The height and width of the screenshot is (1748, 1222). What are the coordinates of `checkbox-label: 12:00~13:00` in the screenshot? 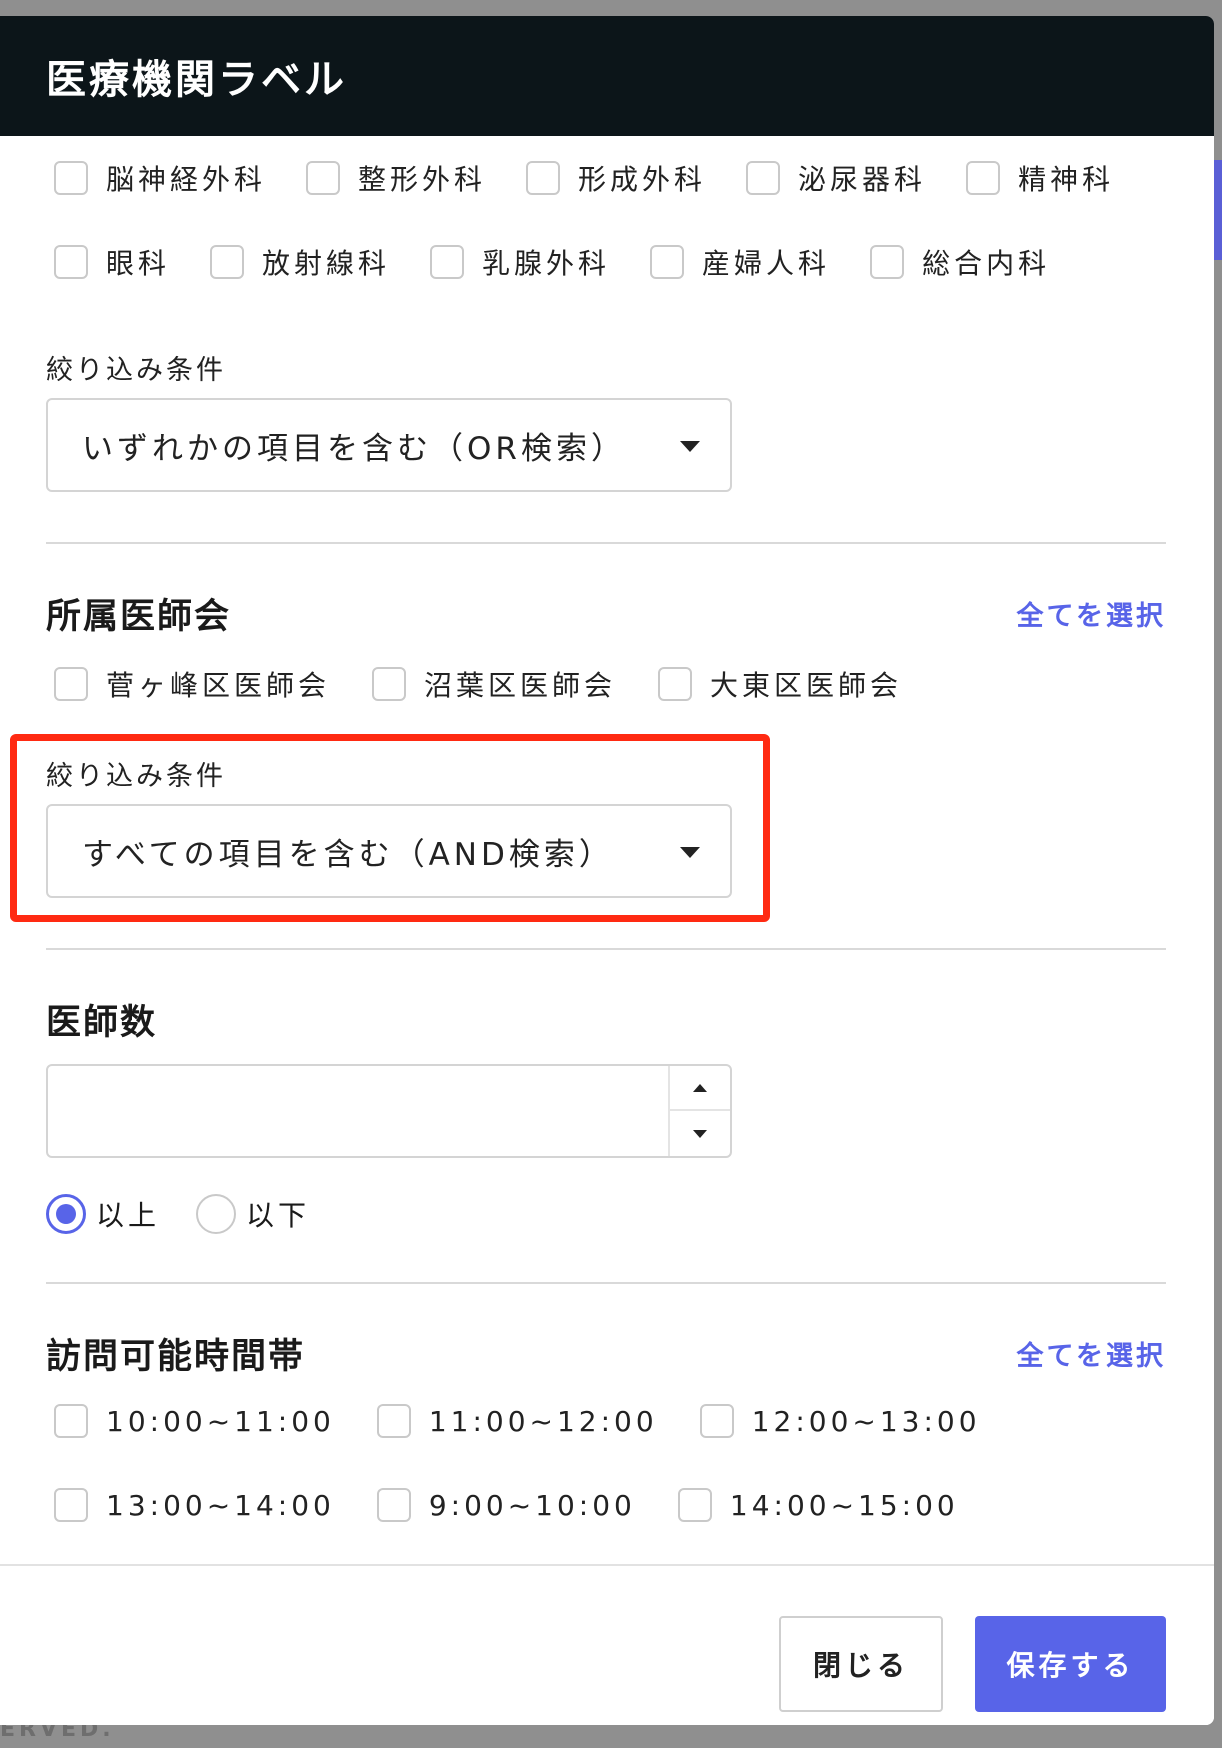 It's located at (866, 1421).